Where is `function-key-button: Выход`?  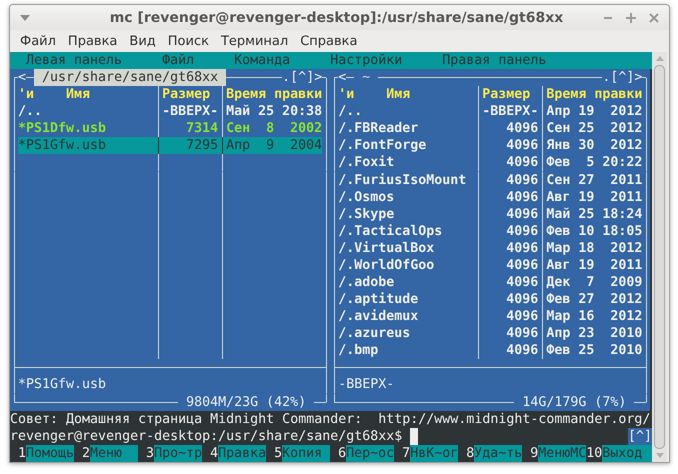
function-key-button: Выход is located at coordinates (627, 453).